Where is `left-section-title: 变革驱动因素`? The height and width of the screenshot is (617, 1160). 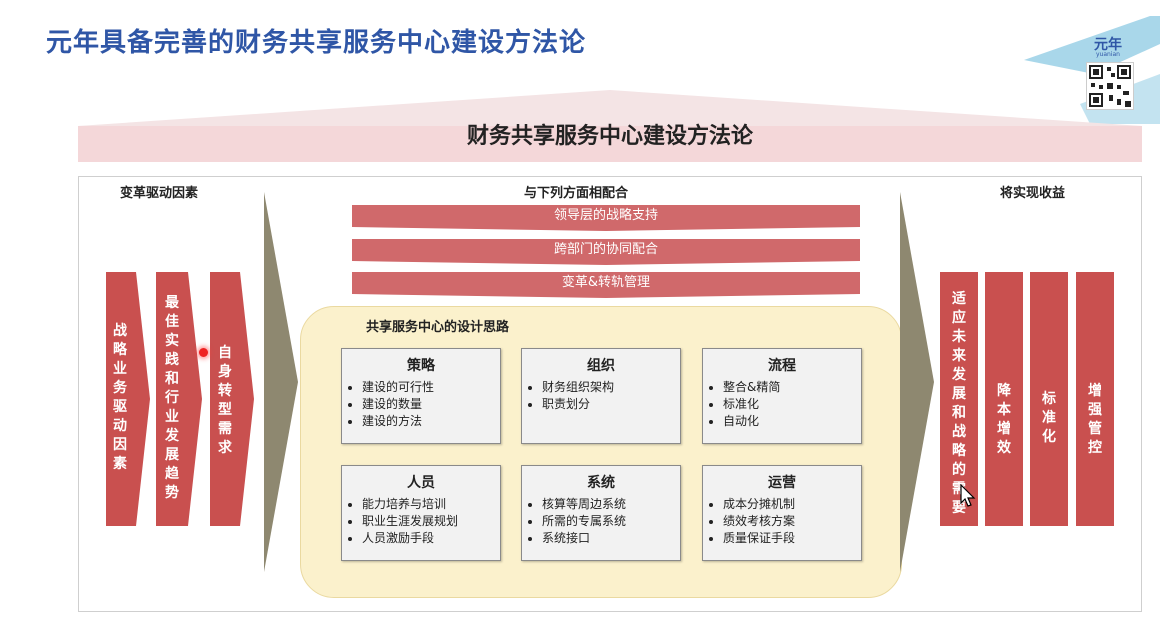
left-section-title: 变革驱动因素 is located at coordinates (159, 193).